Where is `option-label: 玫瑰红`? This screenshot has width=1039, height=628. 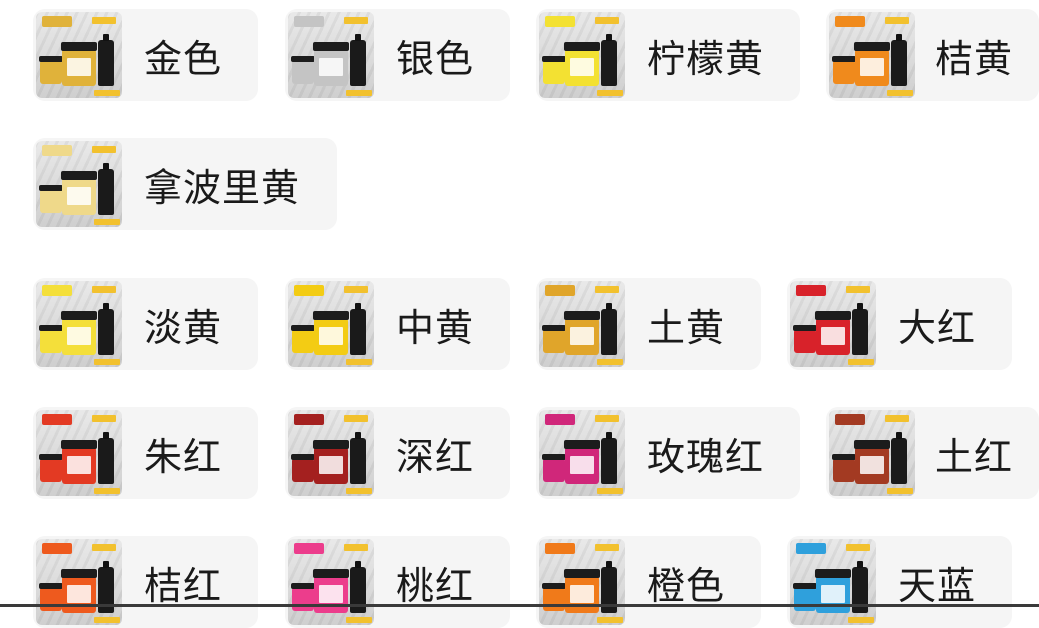
option-label: 玫瑰红 is located at coordinates (706, 456).